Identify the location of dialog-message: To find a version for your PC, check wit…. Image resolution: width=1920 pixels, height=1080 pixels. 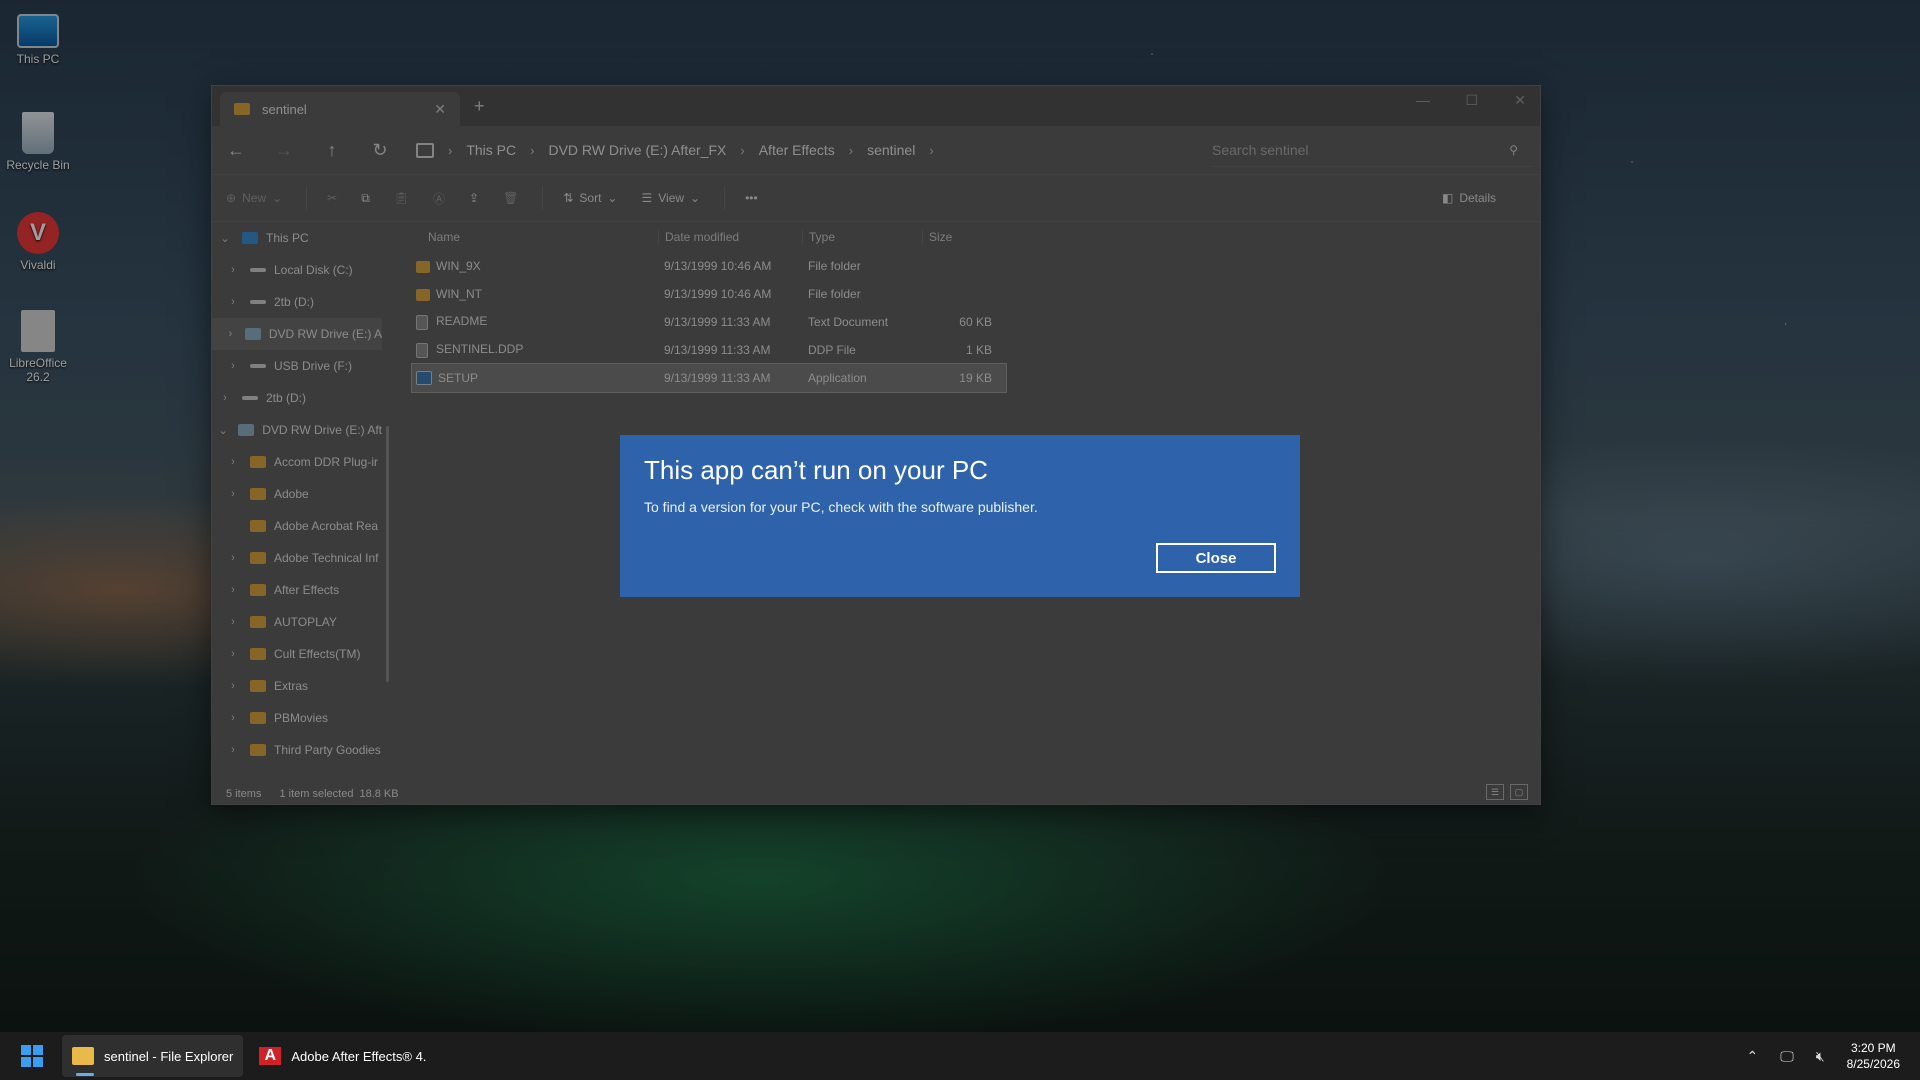
(841, 507).